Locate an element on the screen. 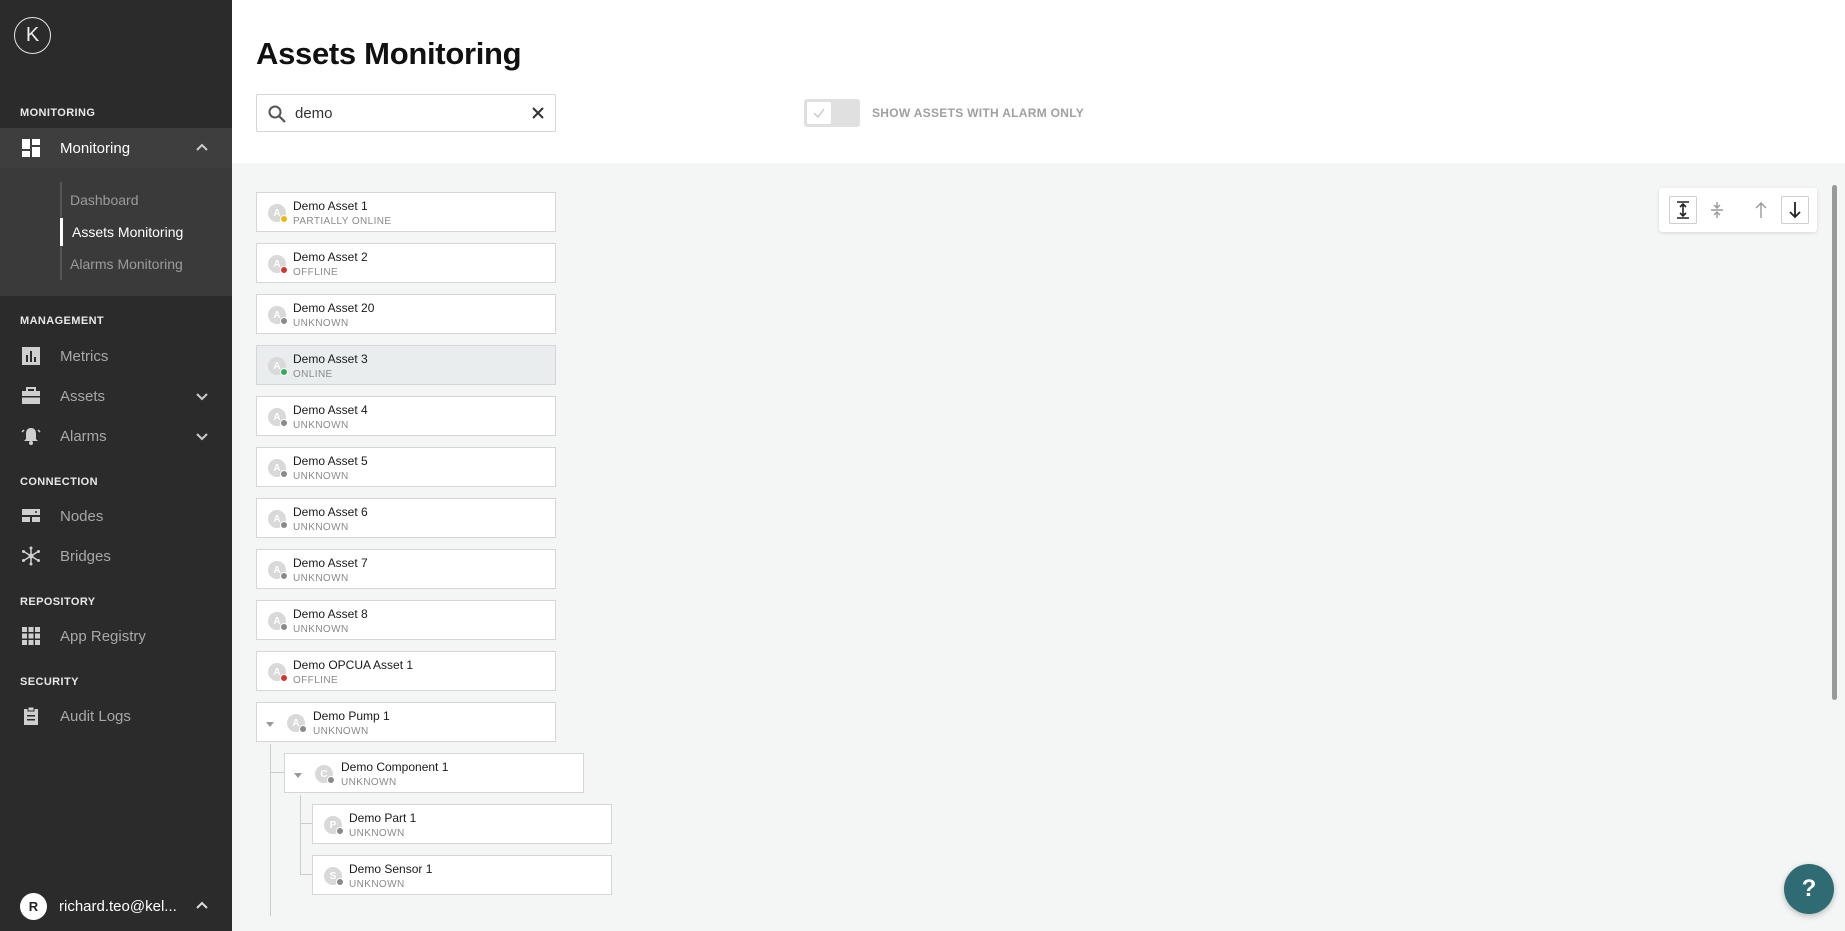  asset-name: Demo Component 1 is located at coordinates (395, 767).